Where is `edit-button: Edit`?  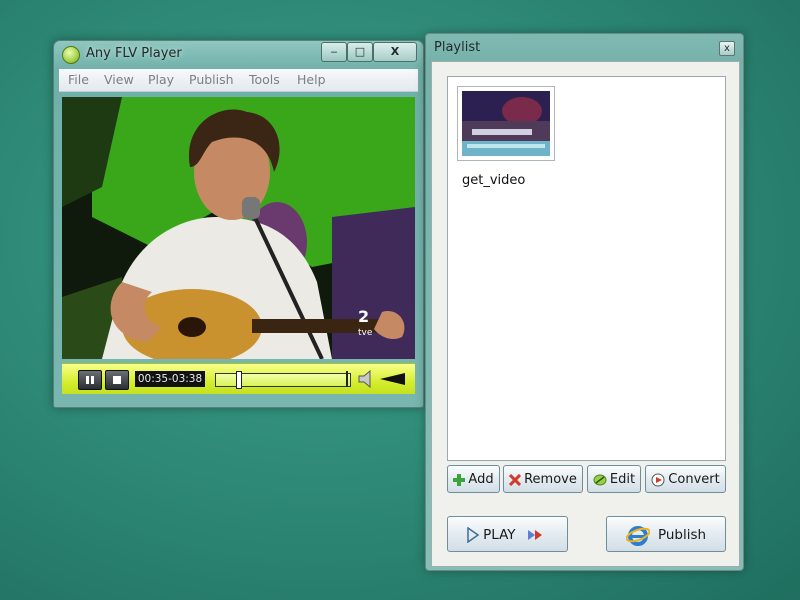
edit-button: Edit is located at coordinates (614, 479).